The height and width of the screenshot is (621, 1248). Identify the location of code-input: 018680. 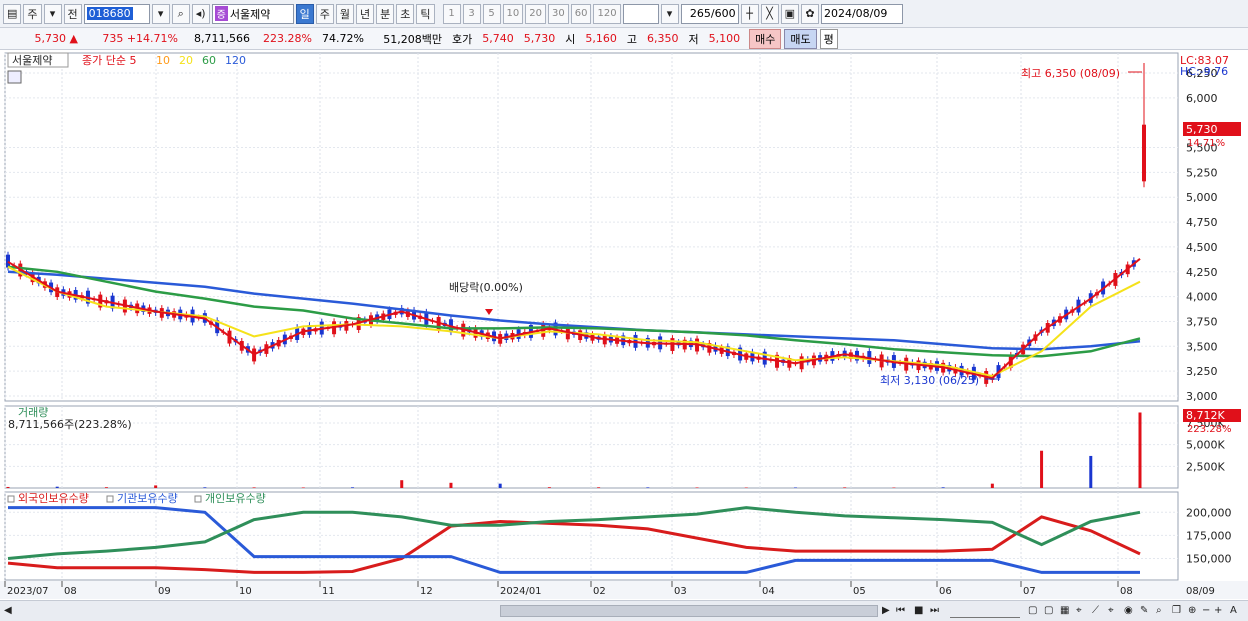
(116, 13).